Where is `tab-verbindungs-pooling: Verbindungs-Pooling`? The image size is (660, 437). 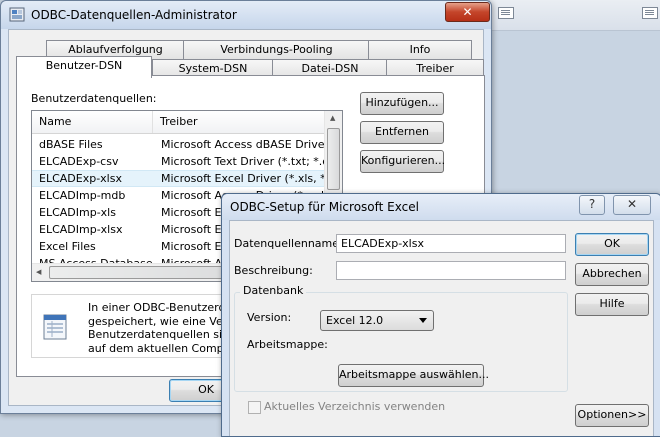
tab-verbindungs-pooling: Verbindungs-Pooling is located at coordinates (276, 49).